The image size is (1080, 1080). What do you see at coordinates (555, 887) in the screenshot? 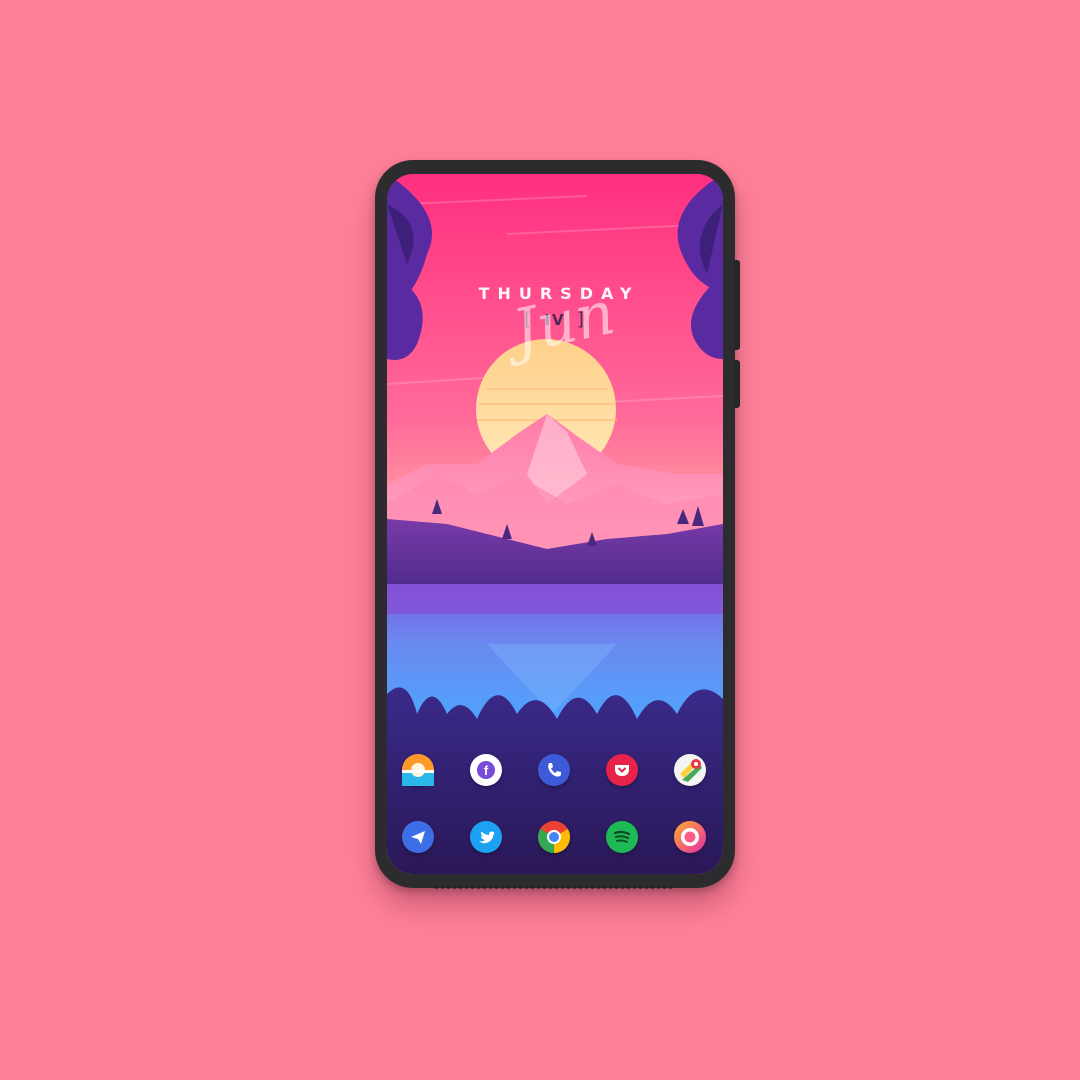
I see `speaker-grille` at bounding box center [555, 887].